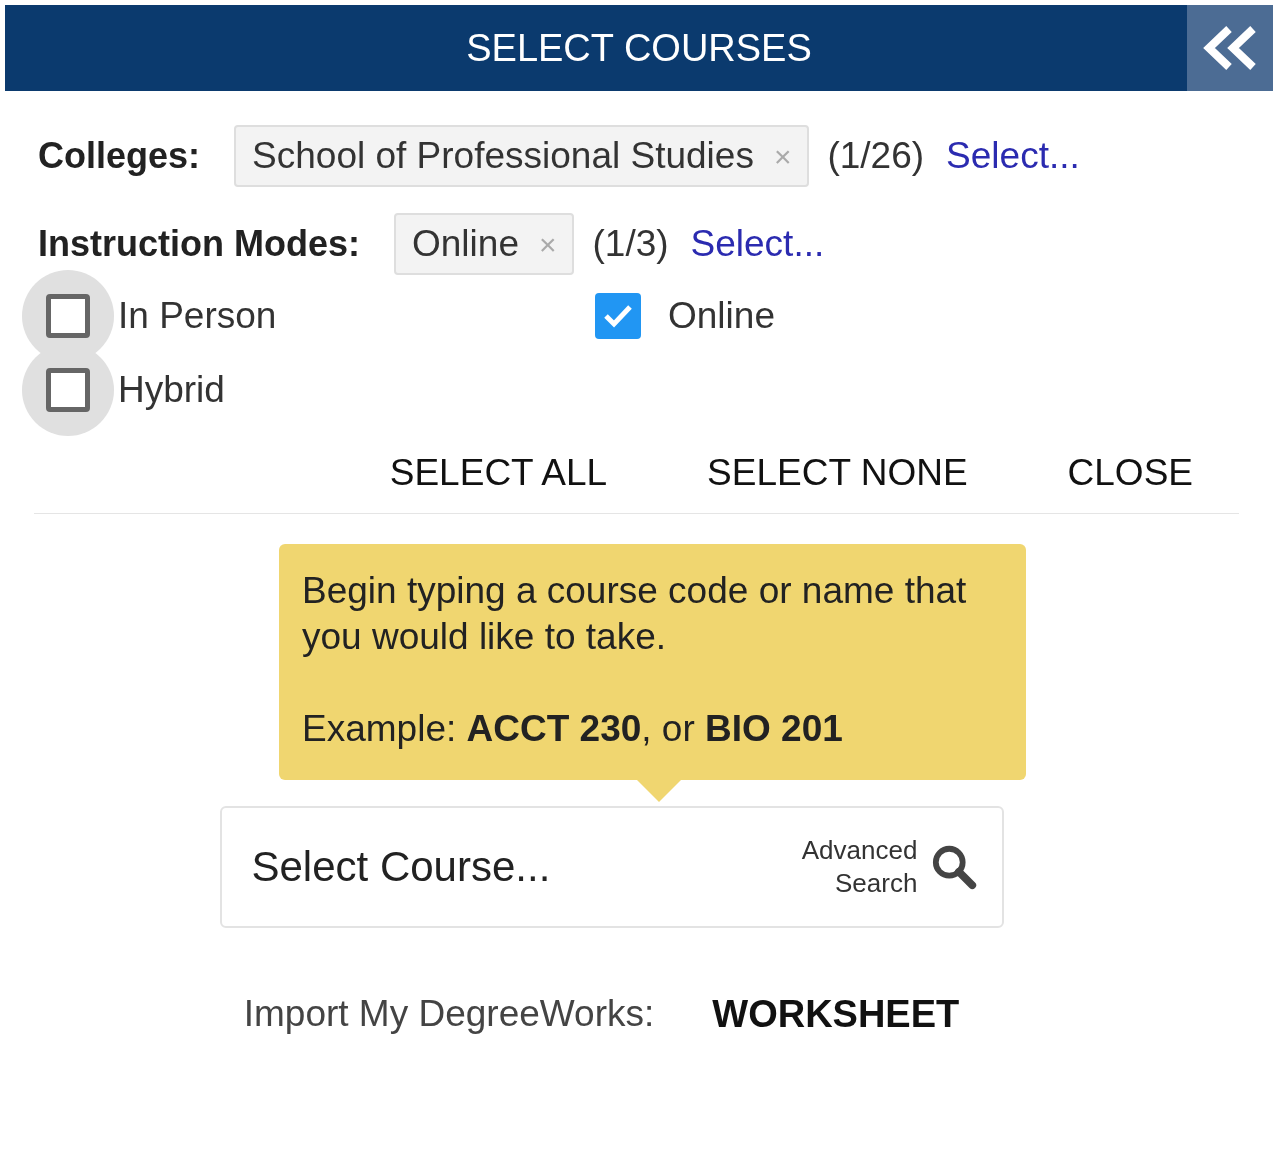  I want to click on collapse-button, so click(1230, 48).